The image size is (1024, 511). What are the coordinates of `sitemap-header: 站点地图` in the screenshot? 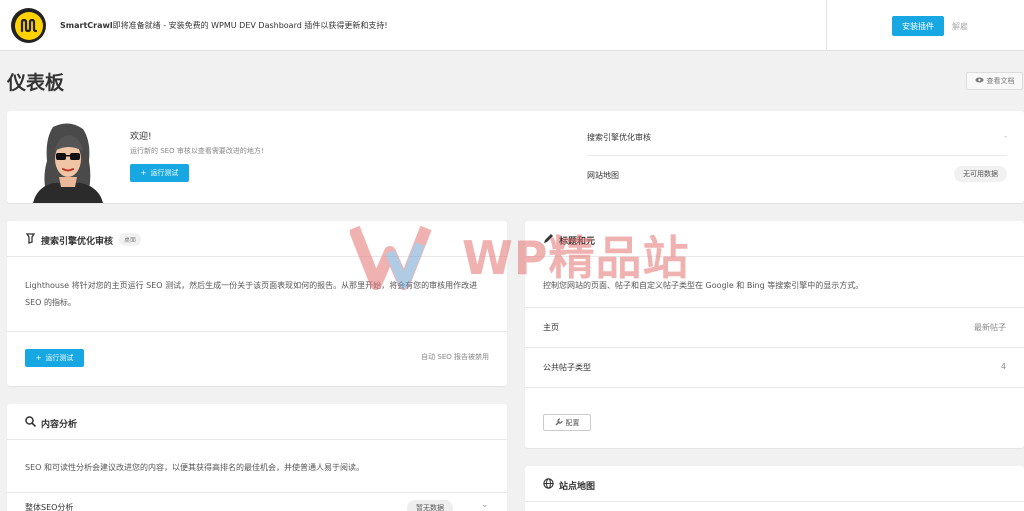 It's located at (774, 484).